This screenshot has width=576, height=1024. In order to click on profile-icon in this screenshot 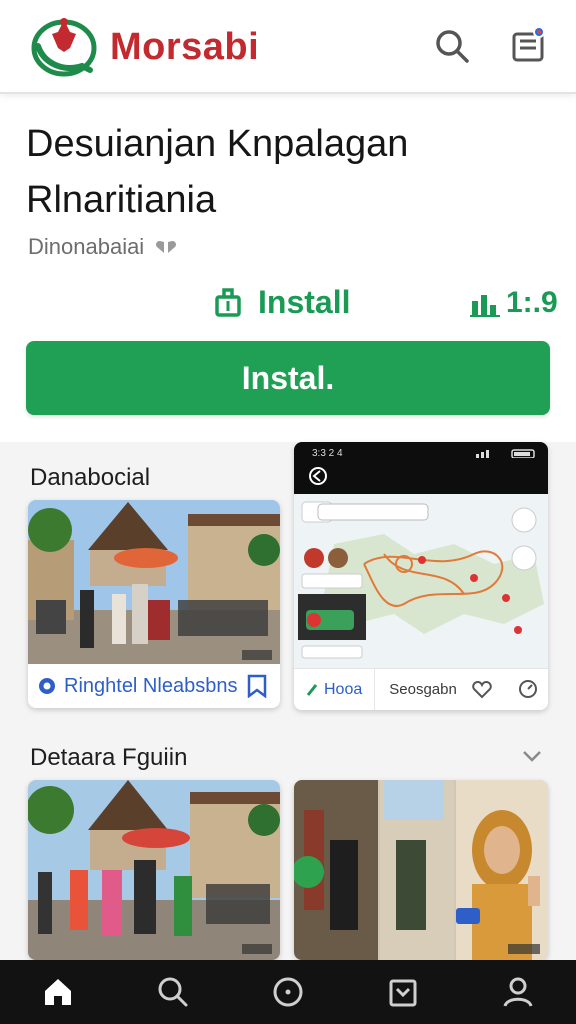, I will do `click(518, 992)`.